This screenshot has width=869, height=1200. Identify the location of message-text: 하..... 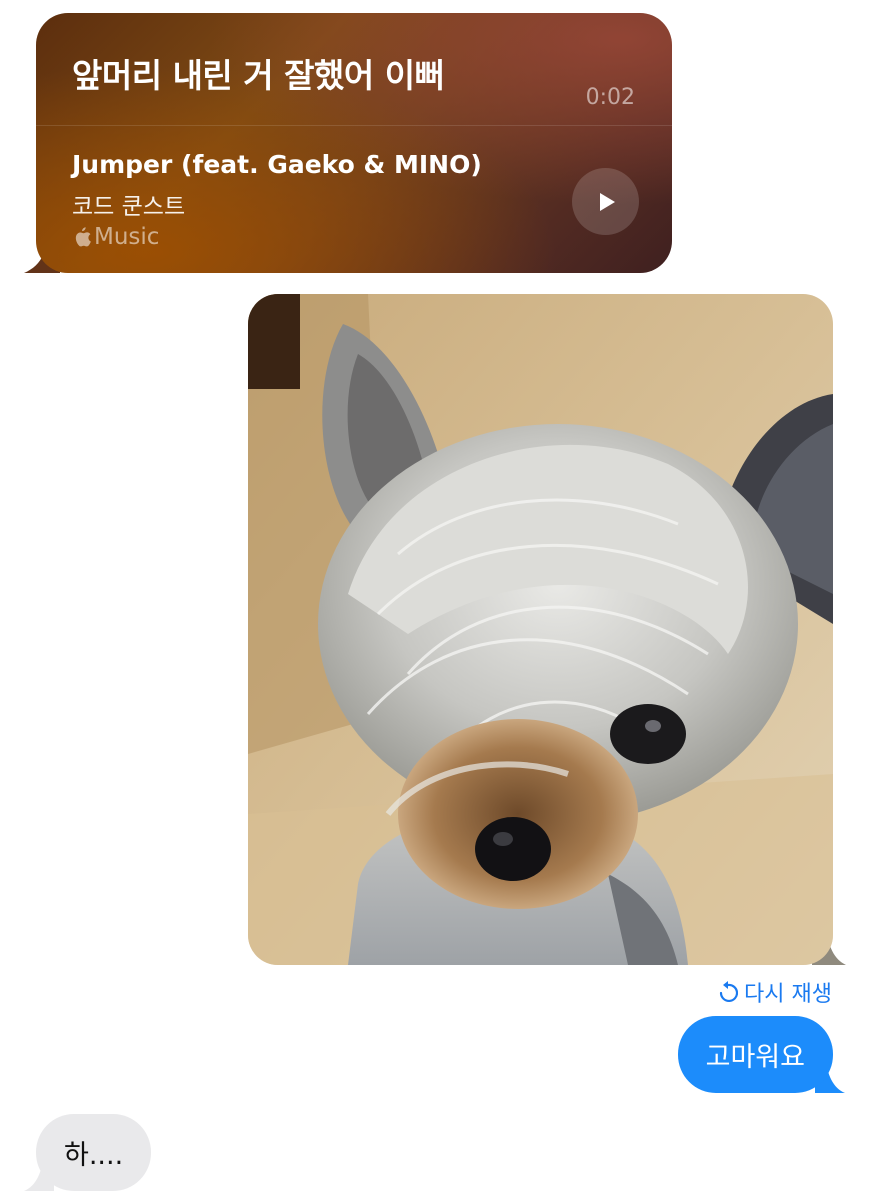
(94, 1155).